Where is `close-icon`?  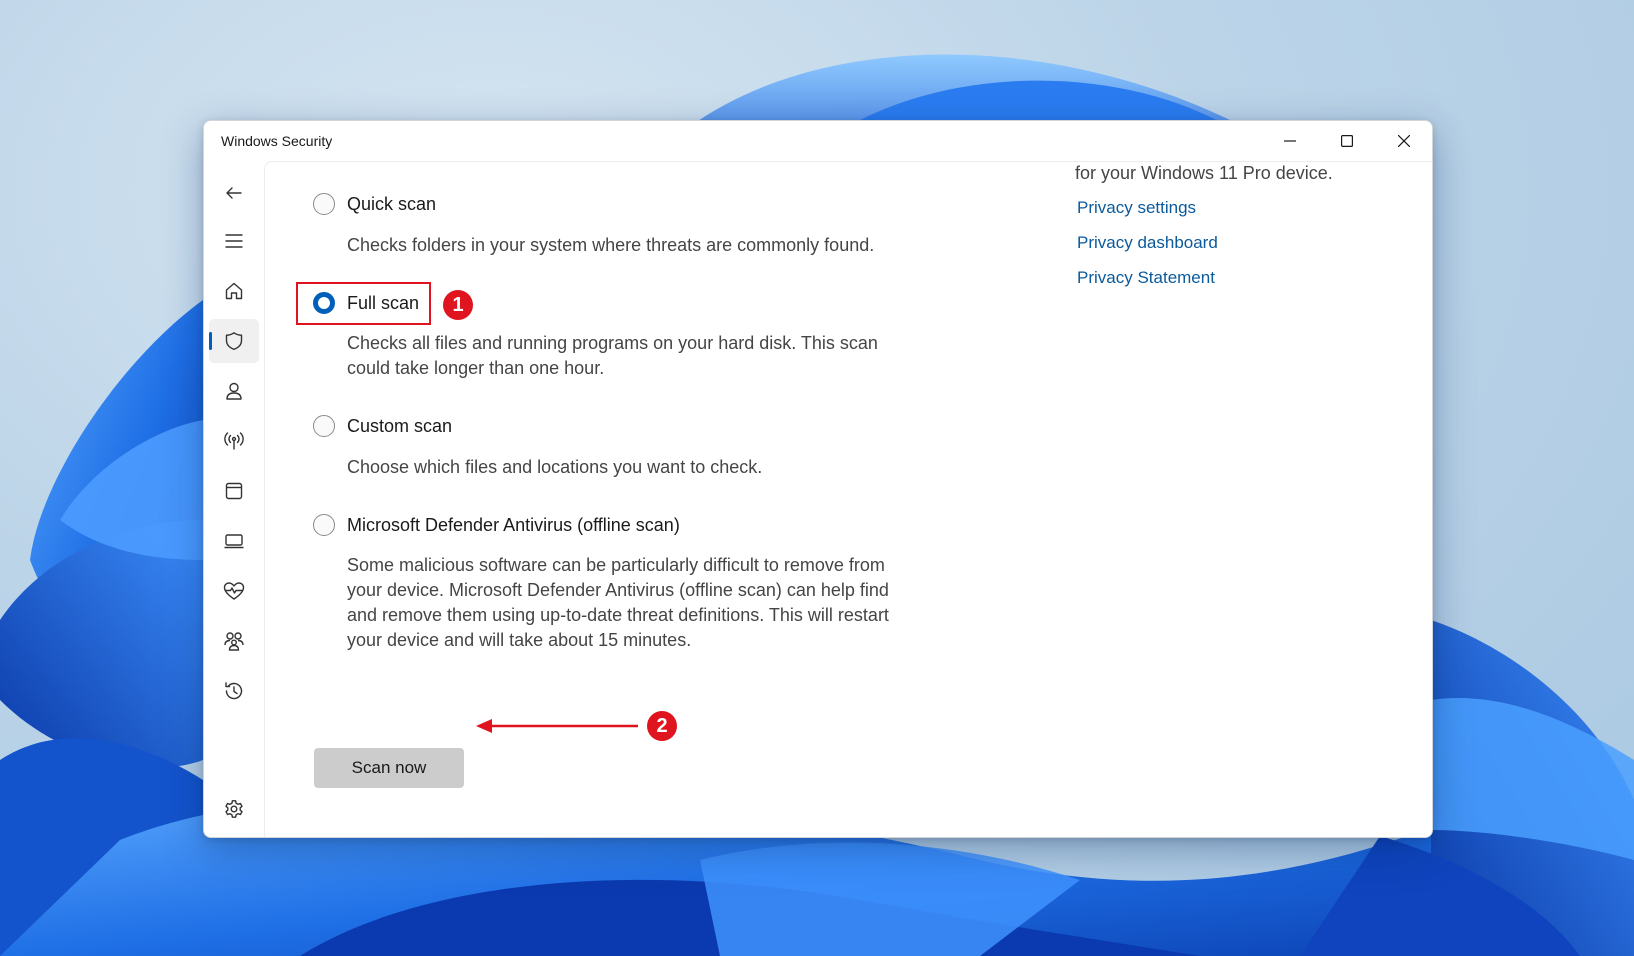
close-icon is located at coordinates (1403, 141).